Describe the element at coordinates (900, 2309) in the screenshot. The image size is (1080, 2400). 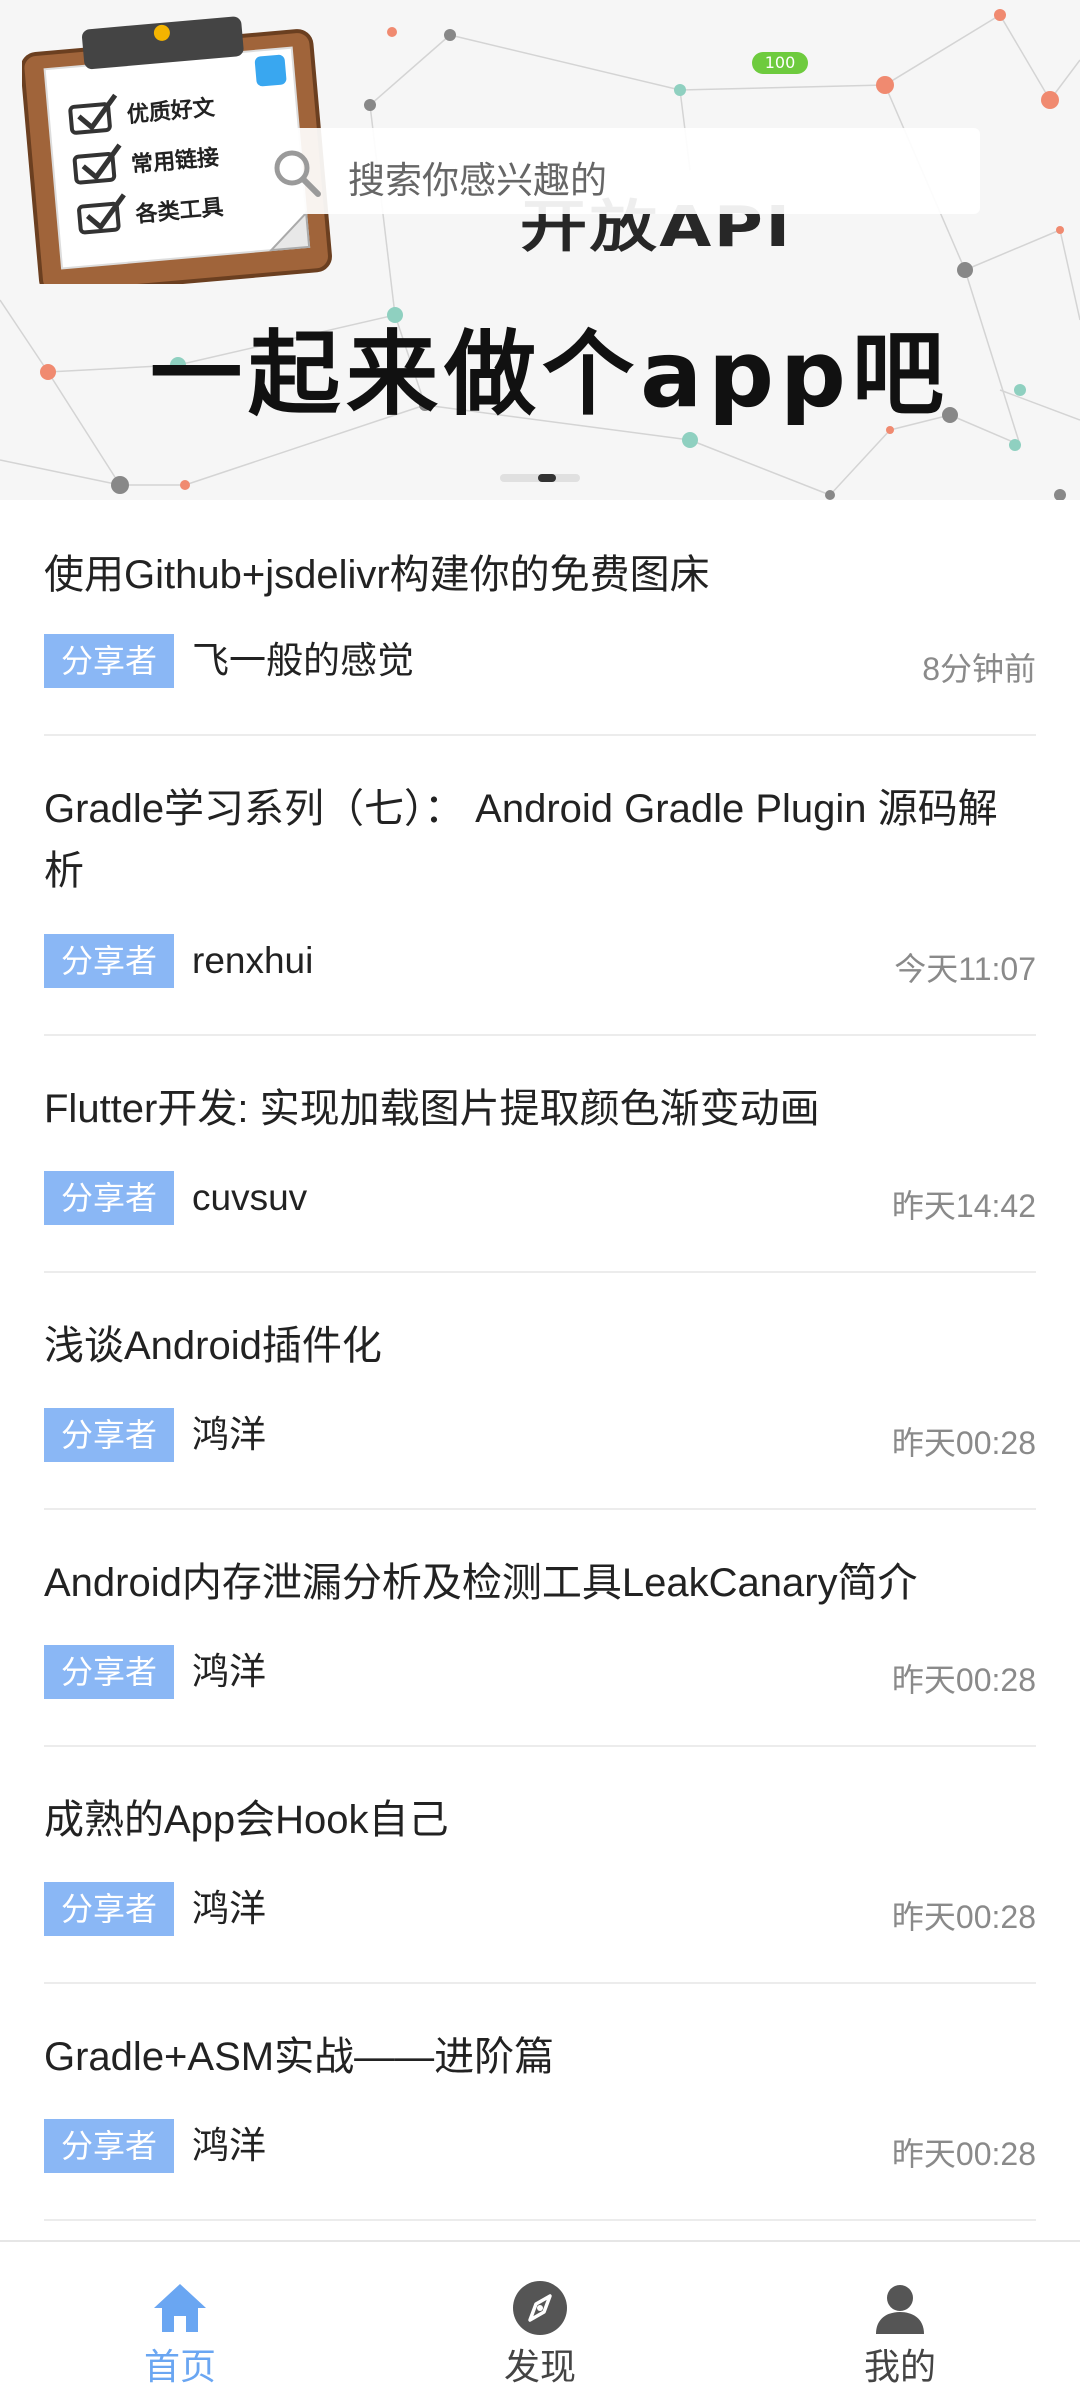
I see `user-icon` at that location.